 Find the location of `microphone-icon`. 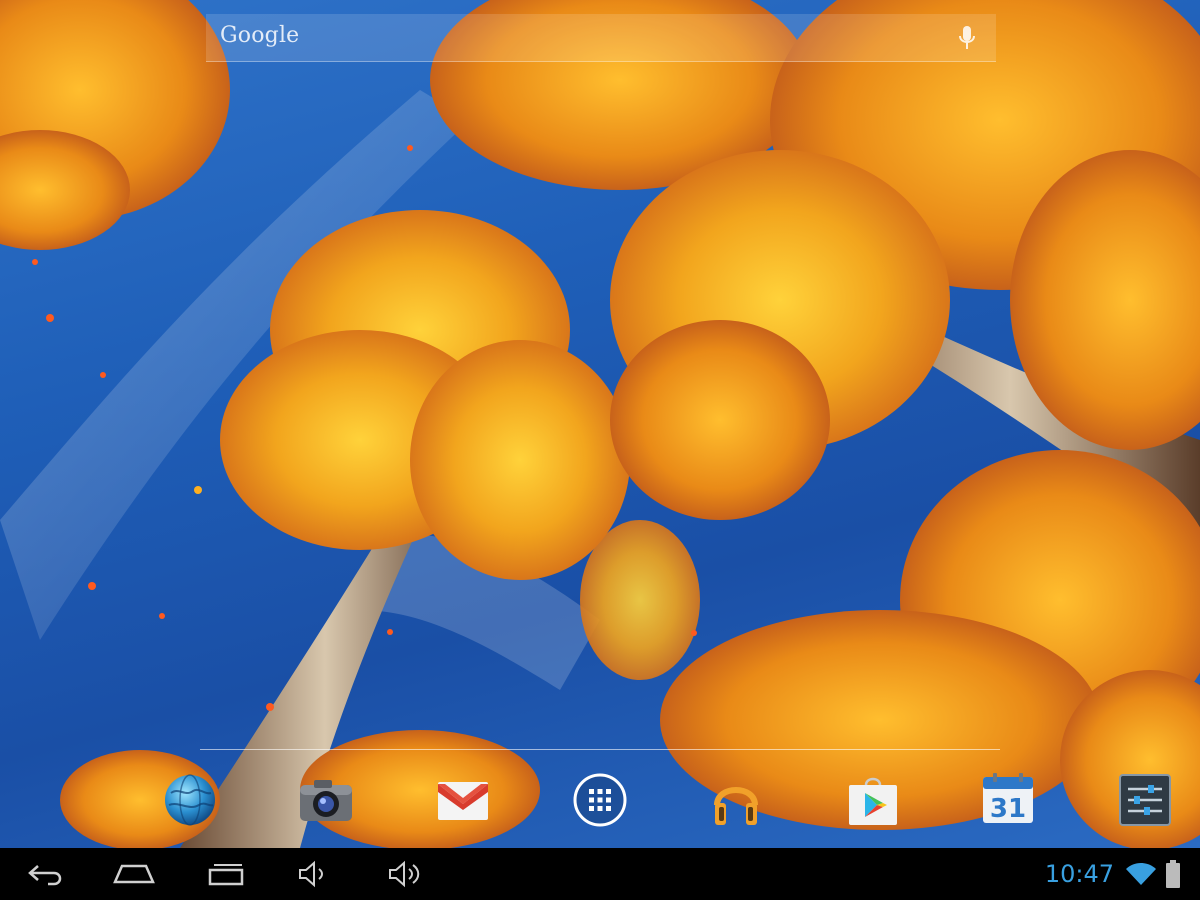

microphone-icon is located at coordinates (967, 38).